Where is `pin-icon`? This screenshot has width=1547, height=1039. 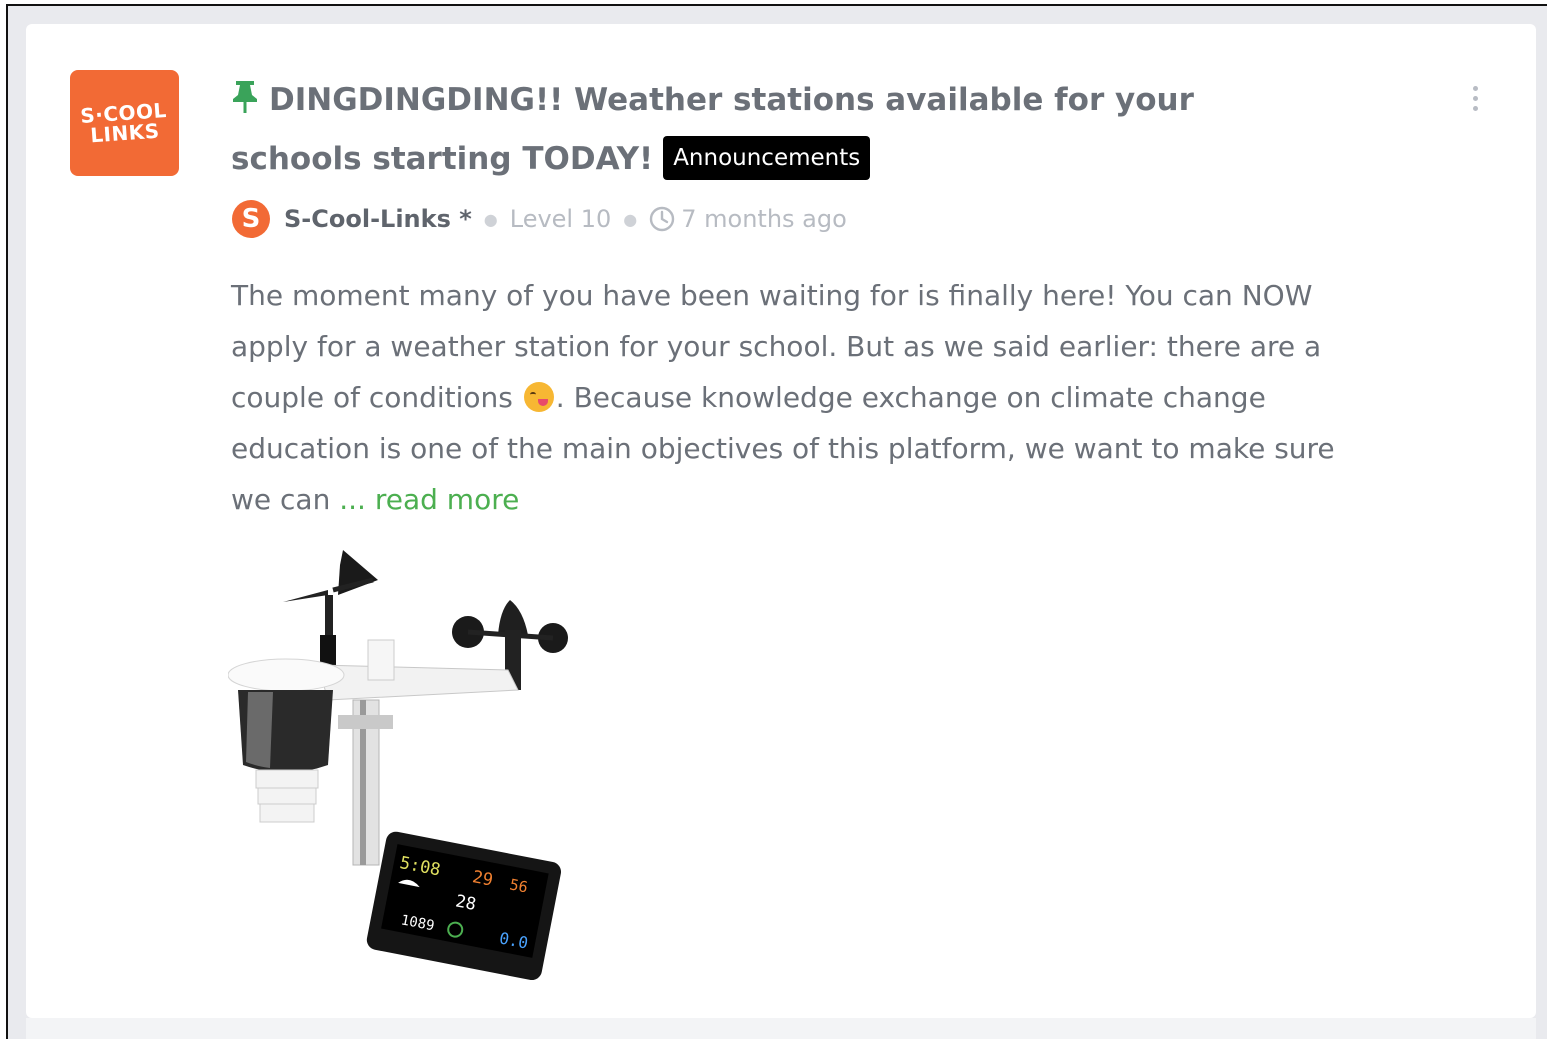
pin-icon is located at coordinates (246, 103).